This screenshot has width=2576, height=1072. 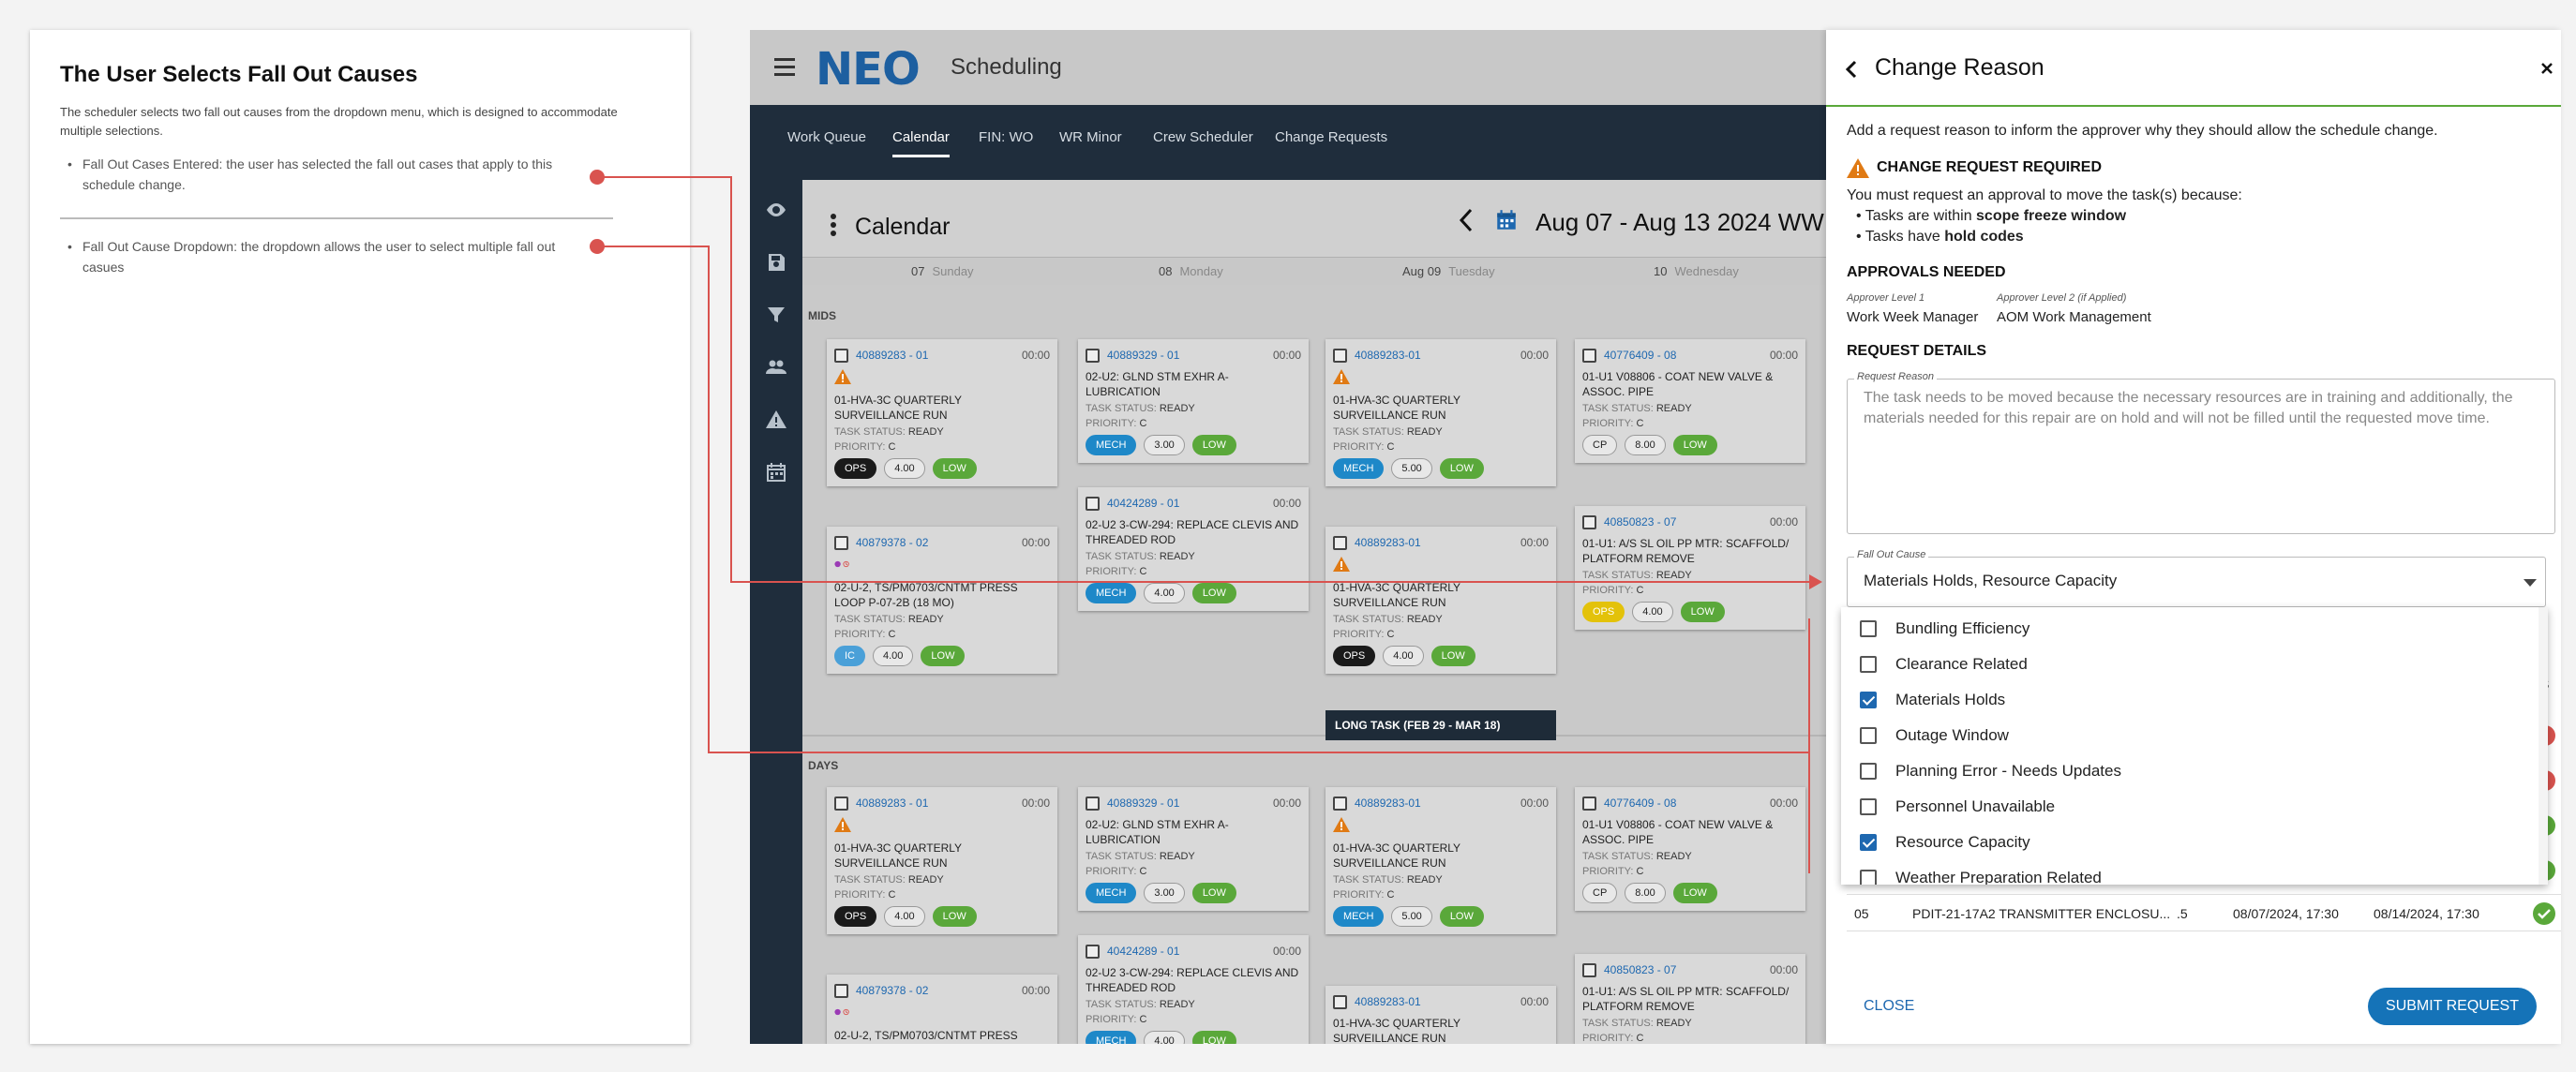 What do you see at coordinates (1006, 137) in the screenshot?
I see `tab-fin-wo: FIN: WO` at bounding box center [1006, 137].